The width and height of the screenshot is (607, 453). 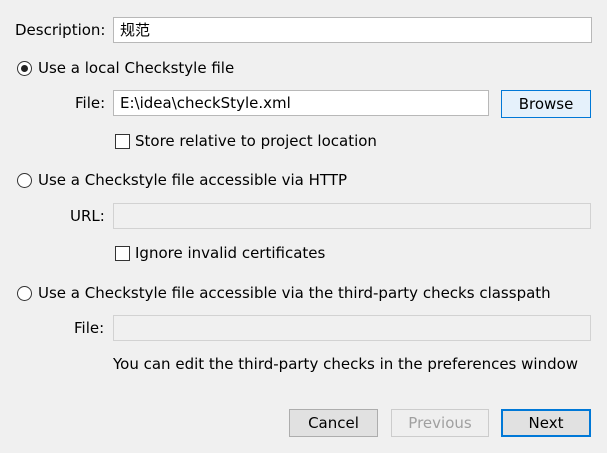 What do you see at coordinates (546, 423) in the screenshot?
I see `next-button: Next` at bounding box center [546, 423].